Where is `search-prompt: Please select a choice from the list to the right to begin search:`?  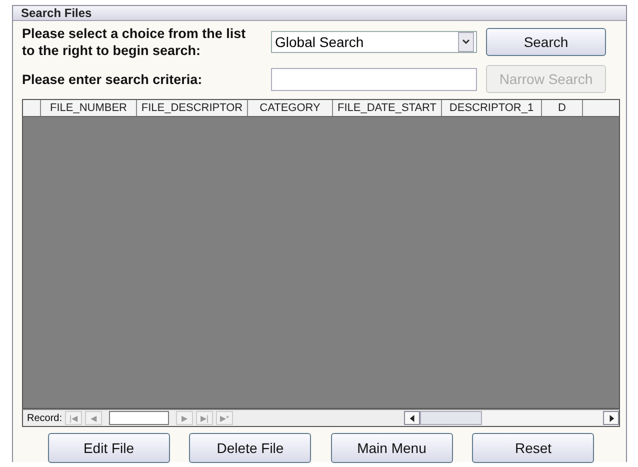 search-prompt: Please select a choice from the list to the right to begin search: is located at coordinates (134, 42).